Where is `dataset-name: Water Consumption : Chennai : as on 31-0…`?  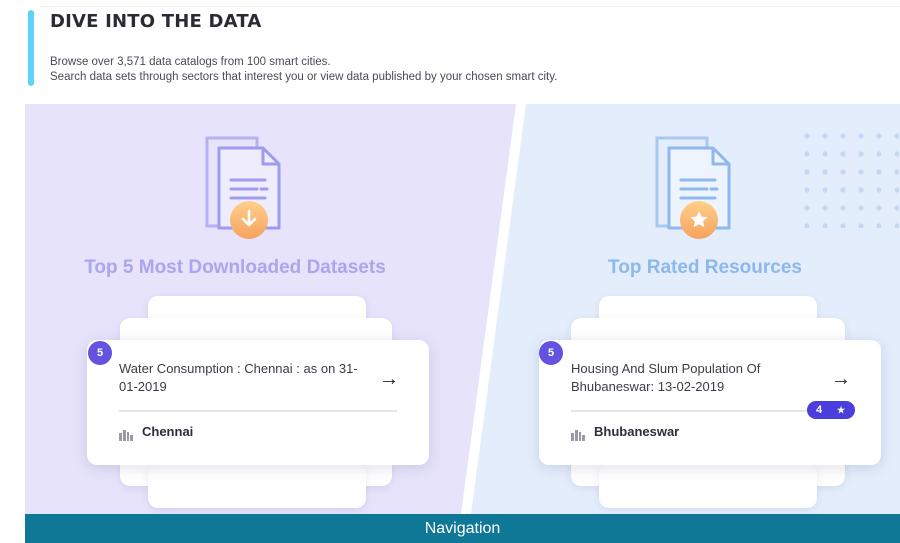 dataset-name: Water Consumption : Chennai : as on 31-0… is located at coordinates (238, 377).